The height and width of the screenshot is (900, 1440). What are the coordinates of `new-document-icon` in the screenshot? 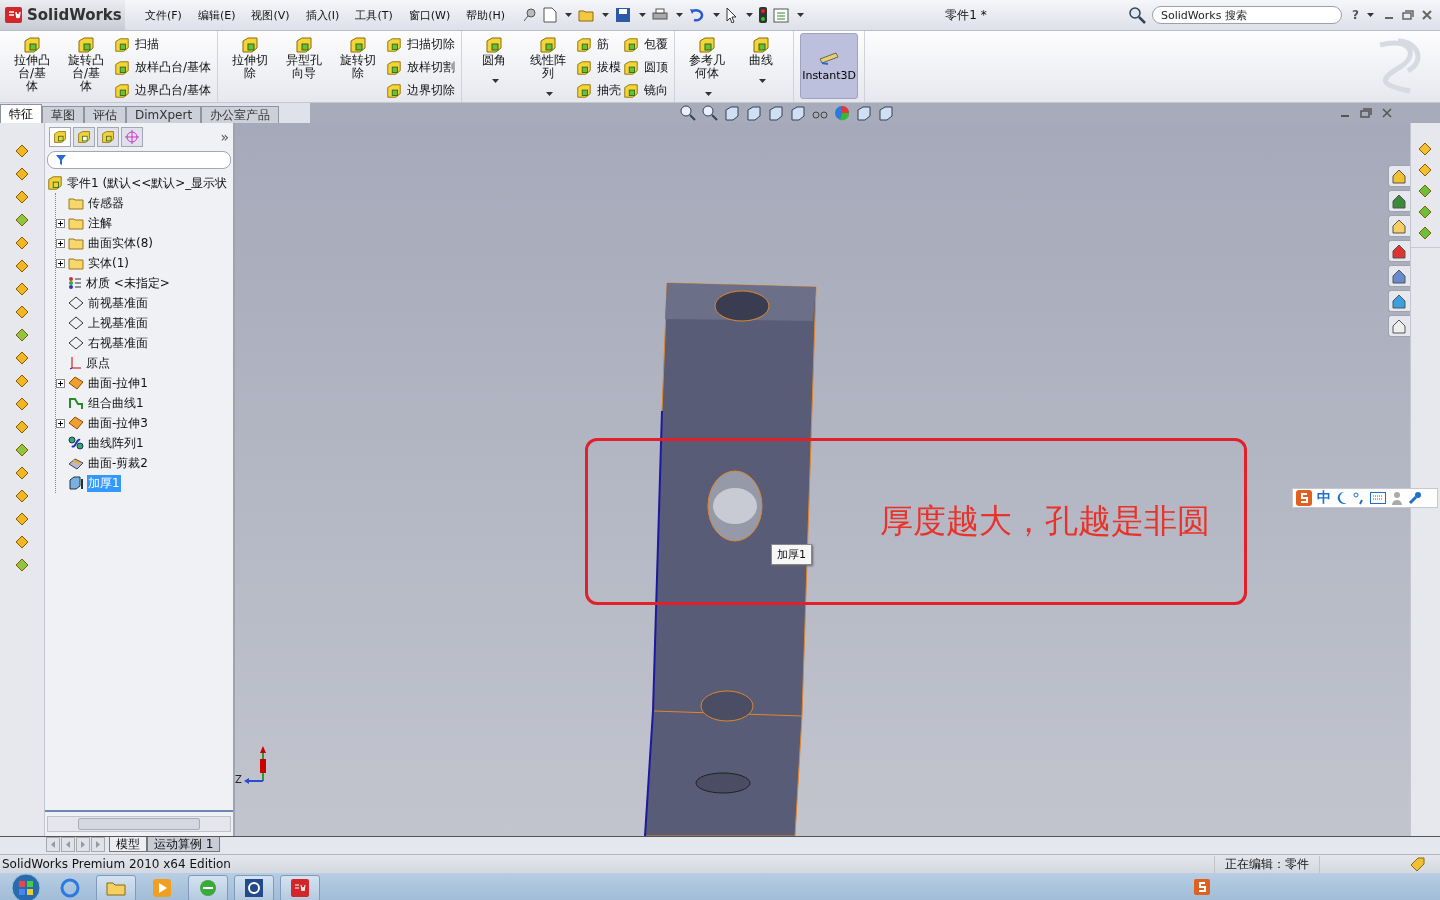 It's located at (550, 15).